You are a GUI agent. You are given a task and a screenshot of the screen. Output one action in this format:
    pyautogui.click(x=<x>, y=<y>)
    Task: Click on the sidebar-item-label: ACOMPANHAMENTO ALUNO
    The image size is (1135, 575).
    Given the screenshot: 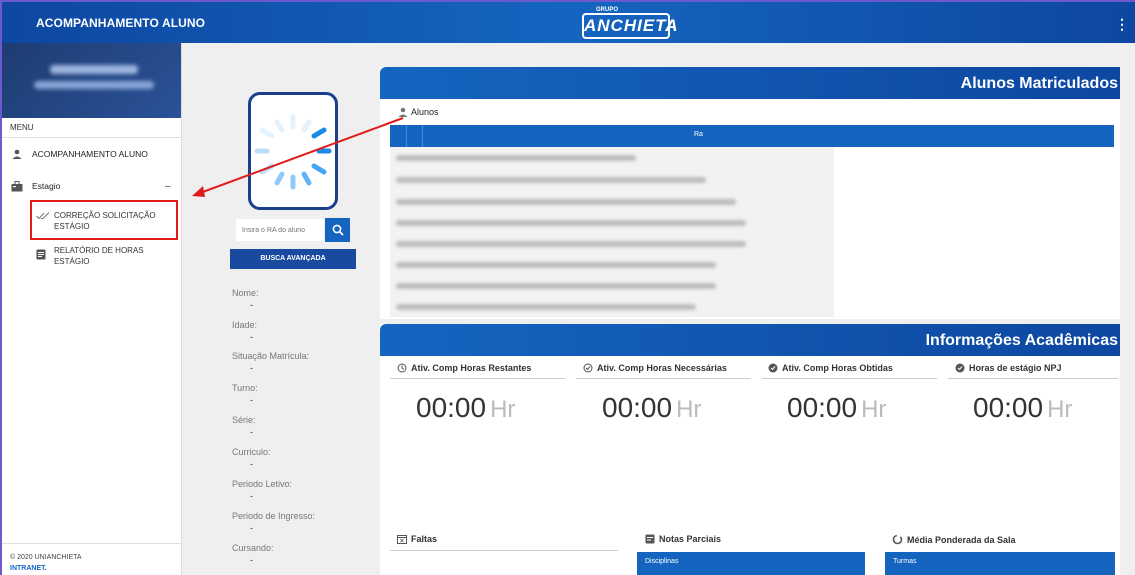 What is the action you would take?
    pyautogui.click(x=90, y=154)
    